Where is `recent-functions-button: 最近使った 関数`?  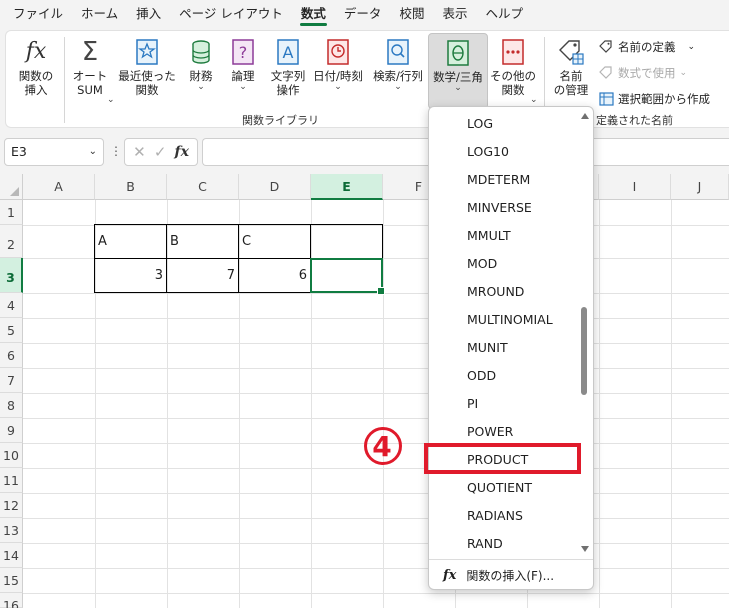 recent-functions-button: 最近使った 関数 is located at coordinates (147, 72).